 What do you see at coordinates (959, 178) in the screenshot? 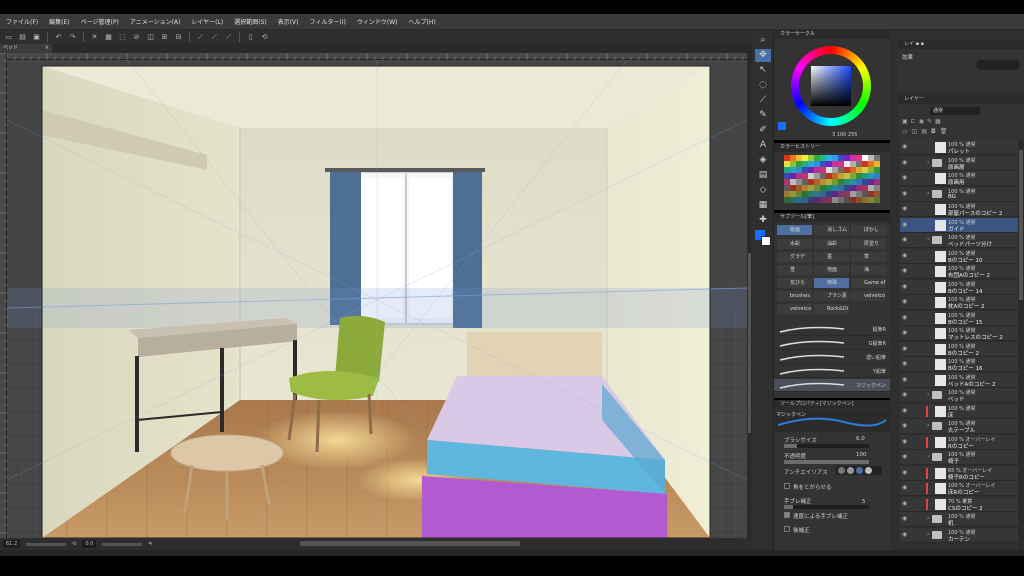
I see `layer-row: ◉ 100 % 通常 原画用` at bounding box center [959, 178].